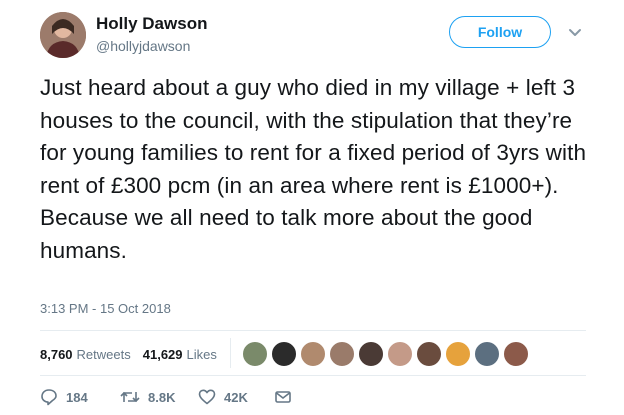  I want to click on follow-button: Follow, so click(500, 32).